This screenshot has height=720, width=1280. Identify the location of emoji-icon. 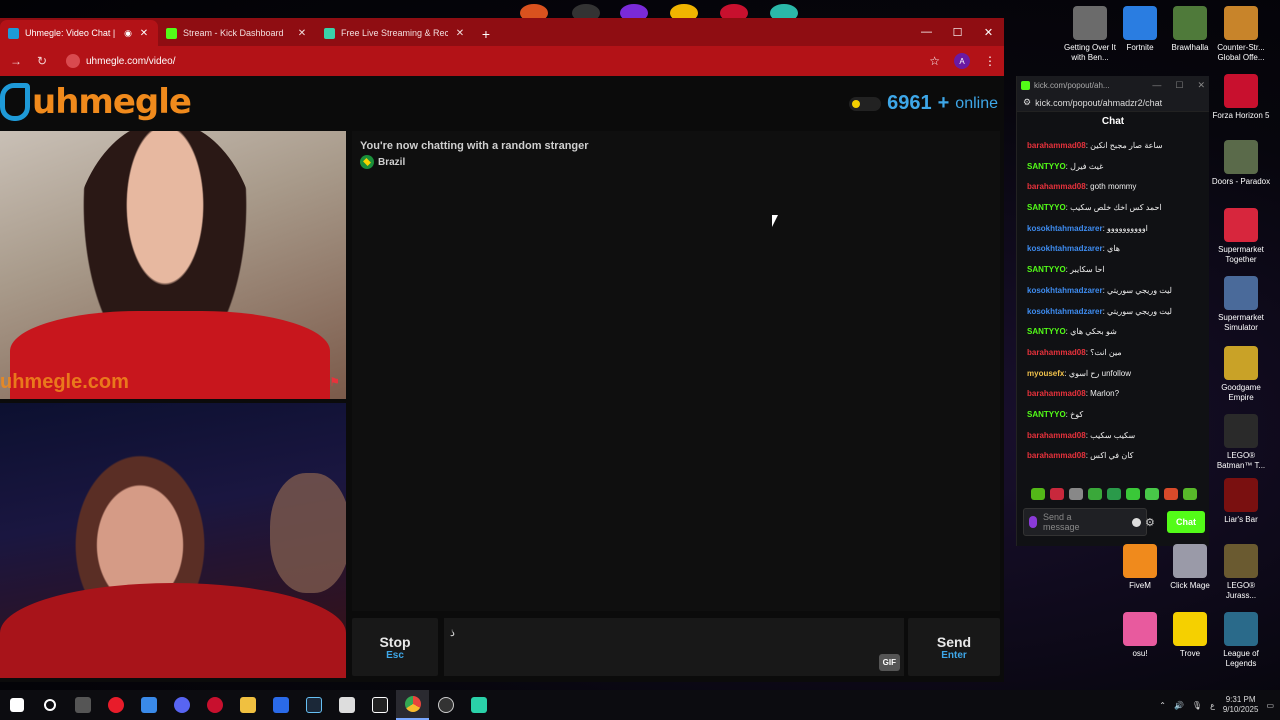
(1136, 522).